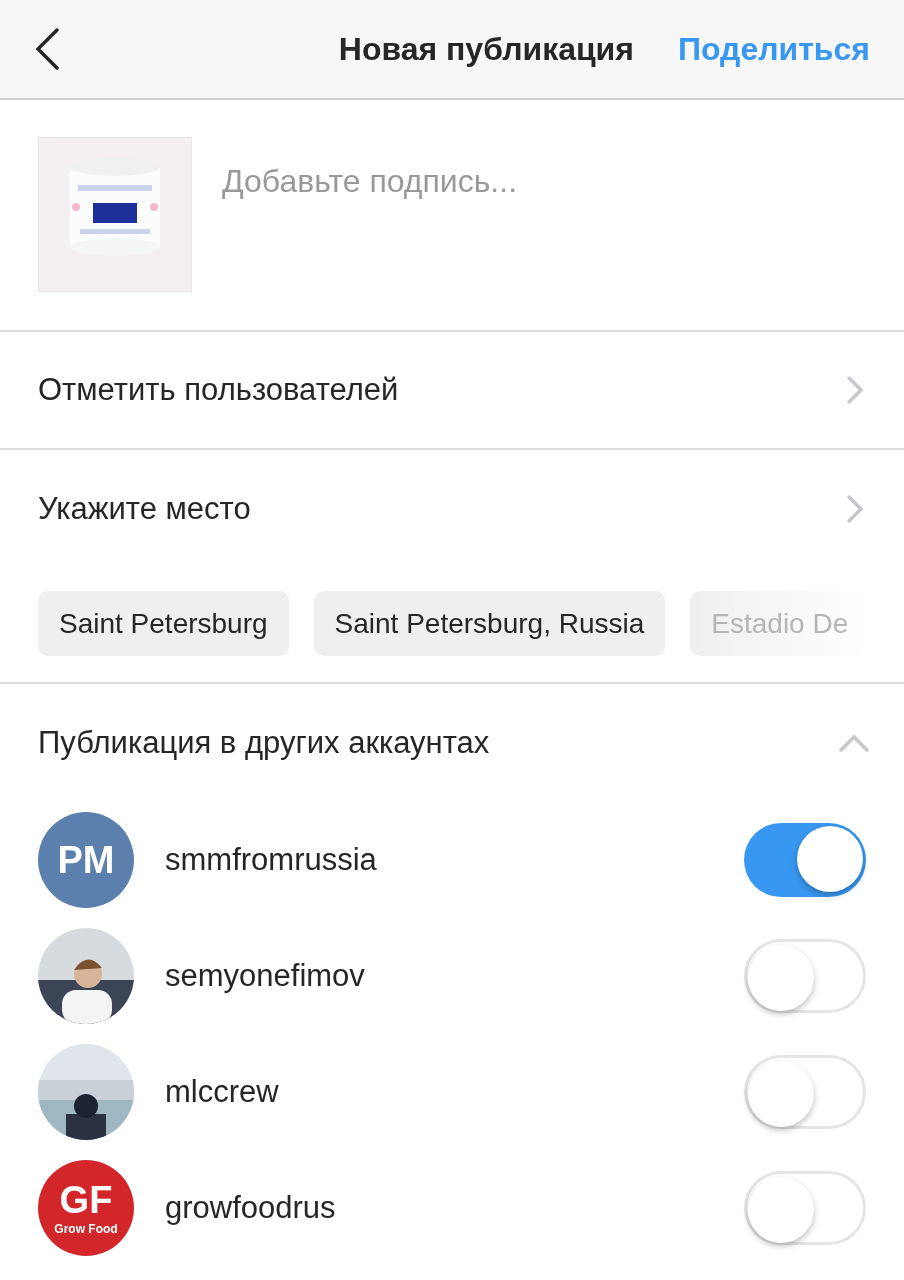  What do you see at coordinates (86, 1229) in the screenshot?
I see `avatar-caption: Grow Food` at bounding box center [86, 1229].